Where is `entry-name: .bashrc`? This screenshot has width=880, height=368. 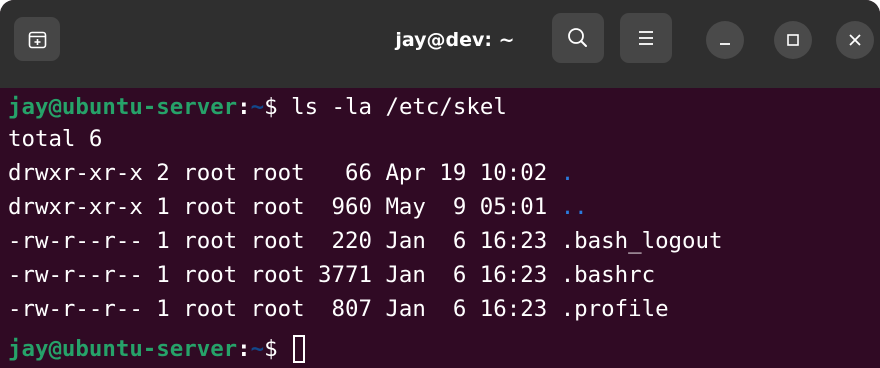 entry-name: .bashrc is located at coordinates (608, 275).